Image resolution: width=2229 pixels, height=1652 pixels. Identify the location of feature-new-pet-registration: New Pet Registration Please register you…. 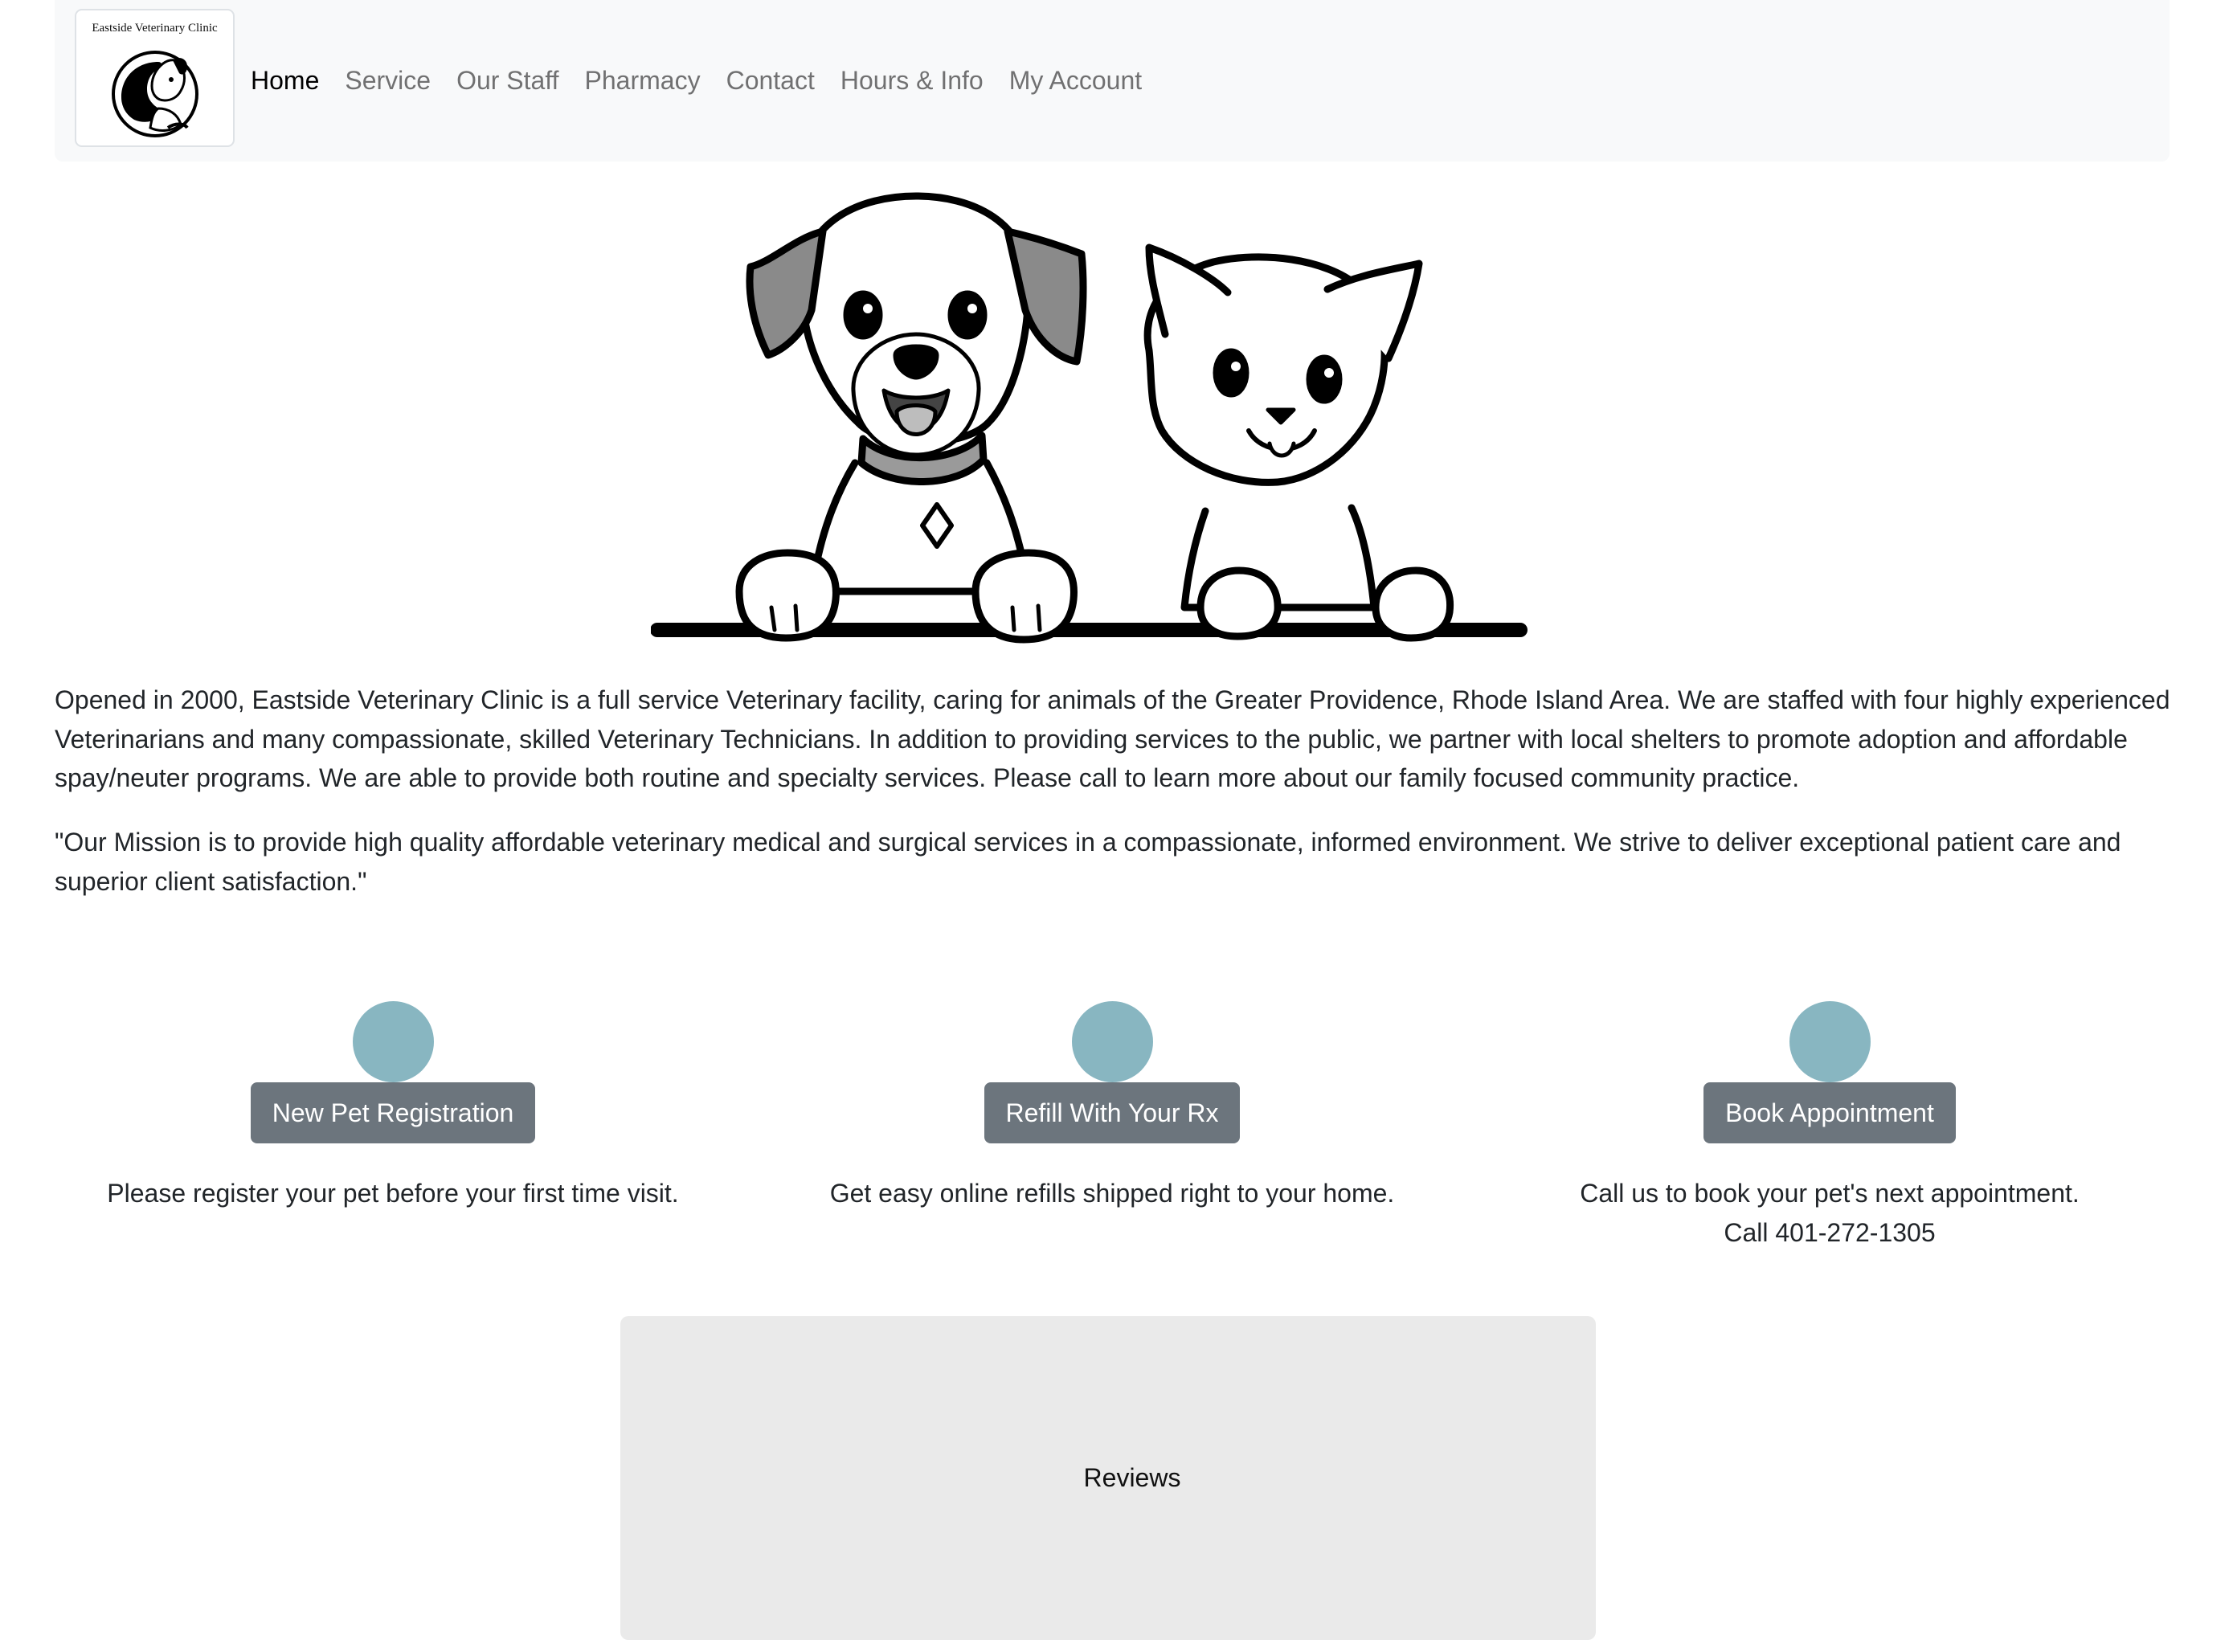
(392, 1107).